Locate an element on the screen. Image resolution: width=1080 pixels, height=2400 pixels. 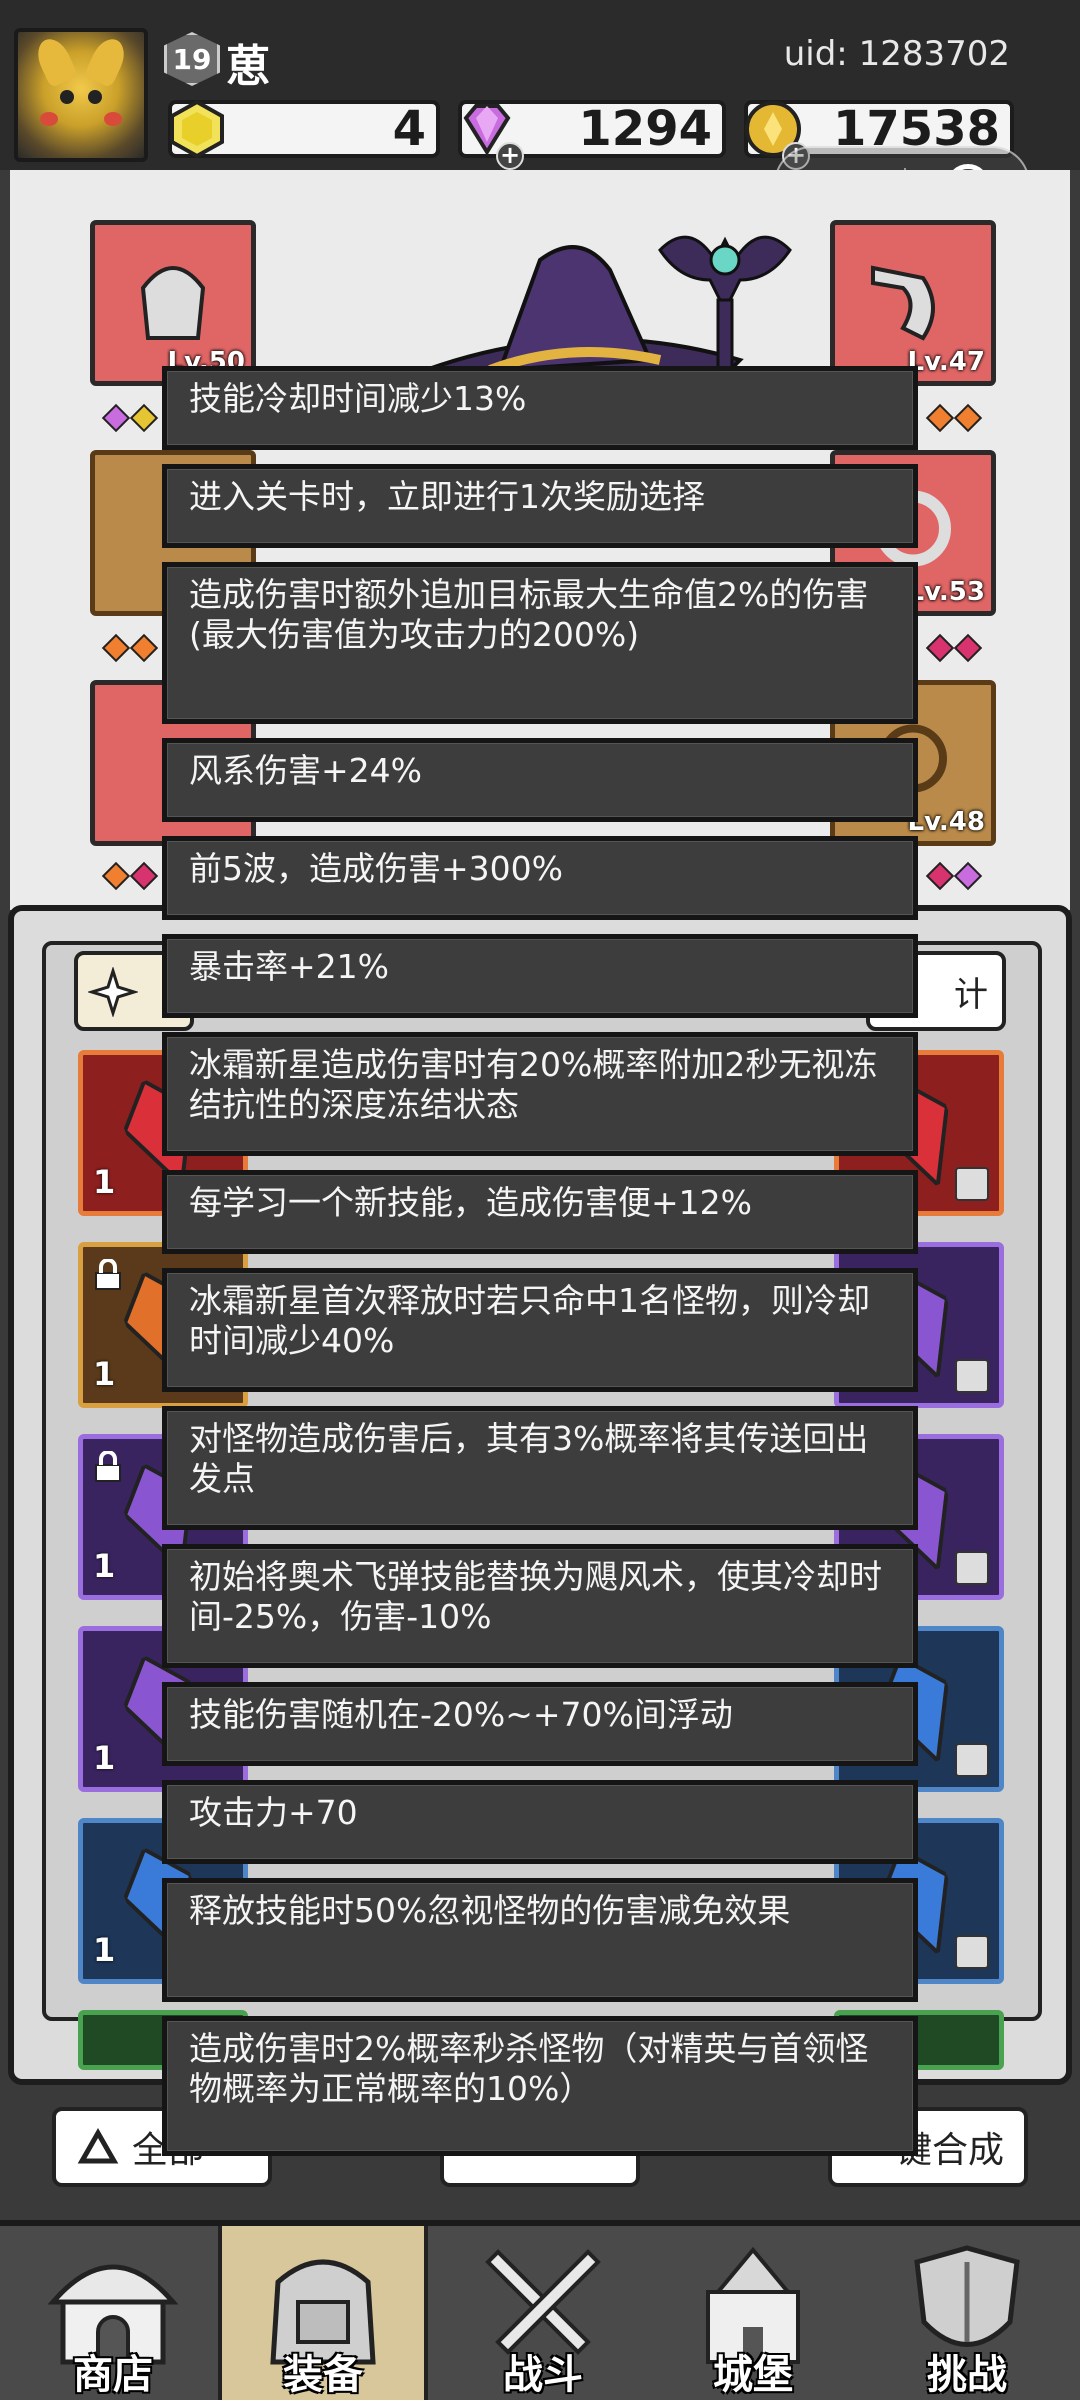
nav-castle: 城堡 is located at coordinates (753, 2313).